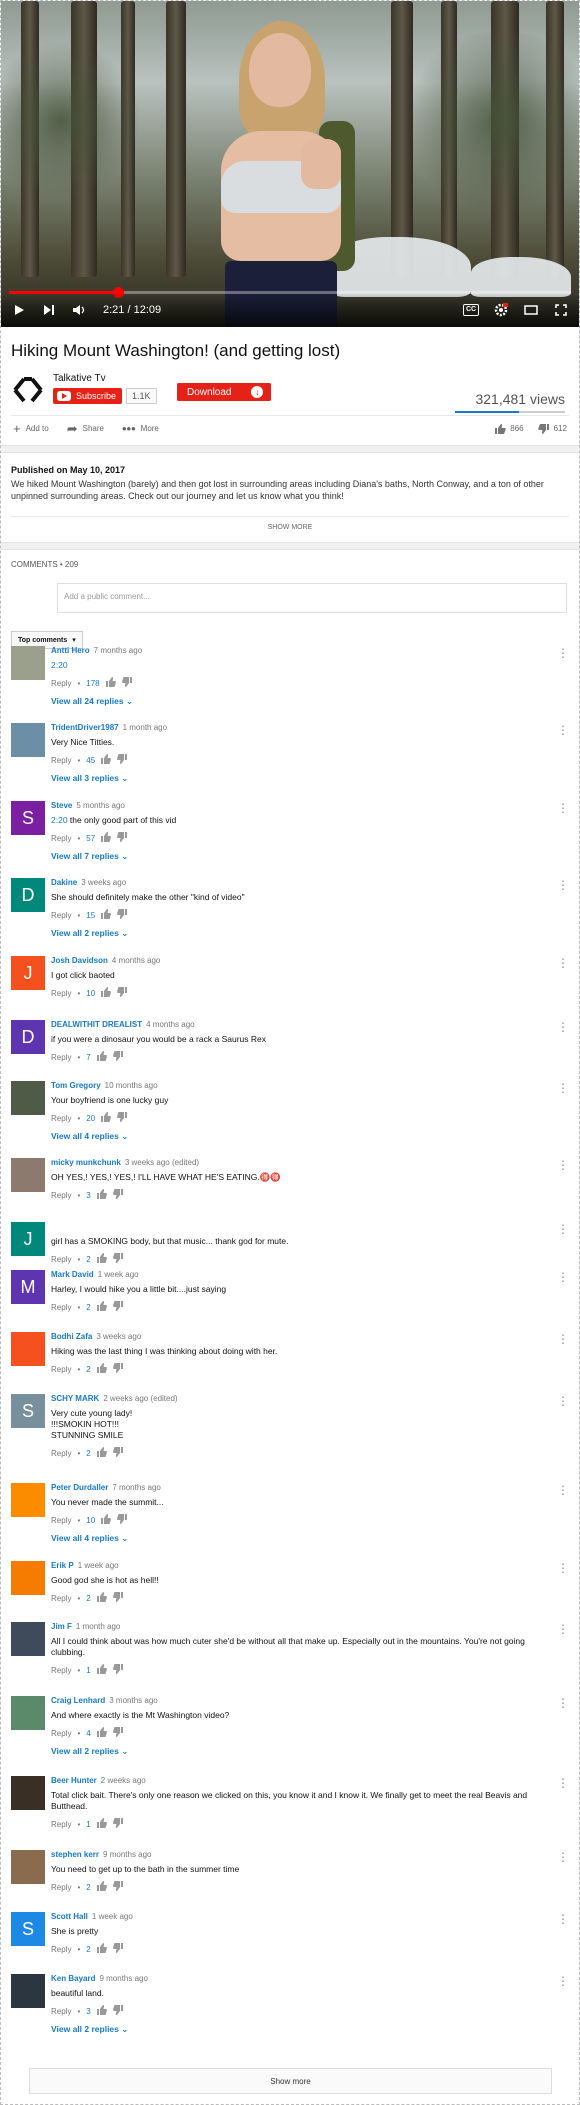 The image size is (580, 2105). What do you see at coordinates (85, 727) in the screenshot?
I see `comment-author: TridentDriver1987` at bounding box center [85, 727].